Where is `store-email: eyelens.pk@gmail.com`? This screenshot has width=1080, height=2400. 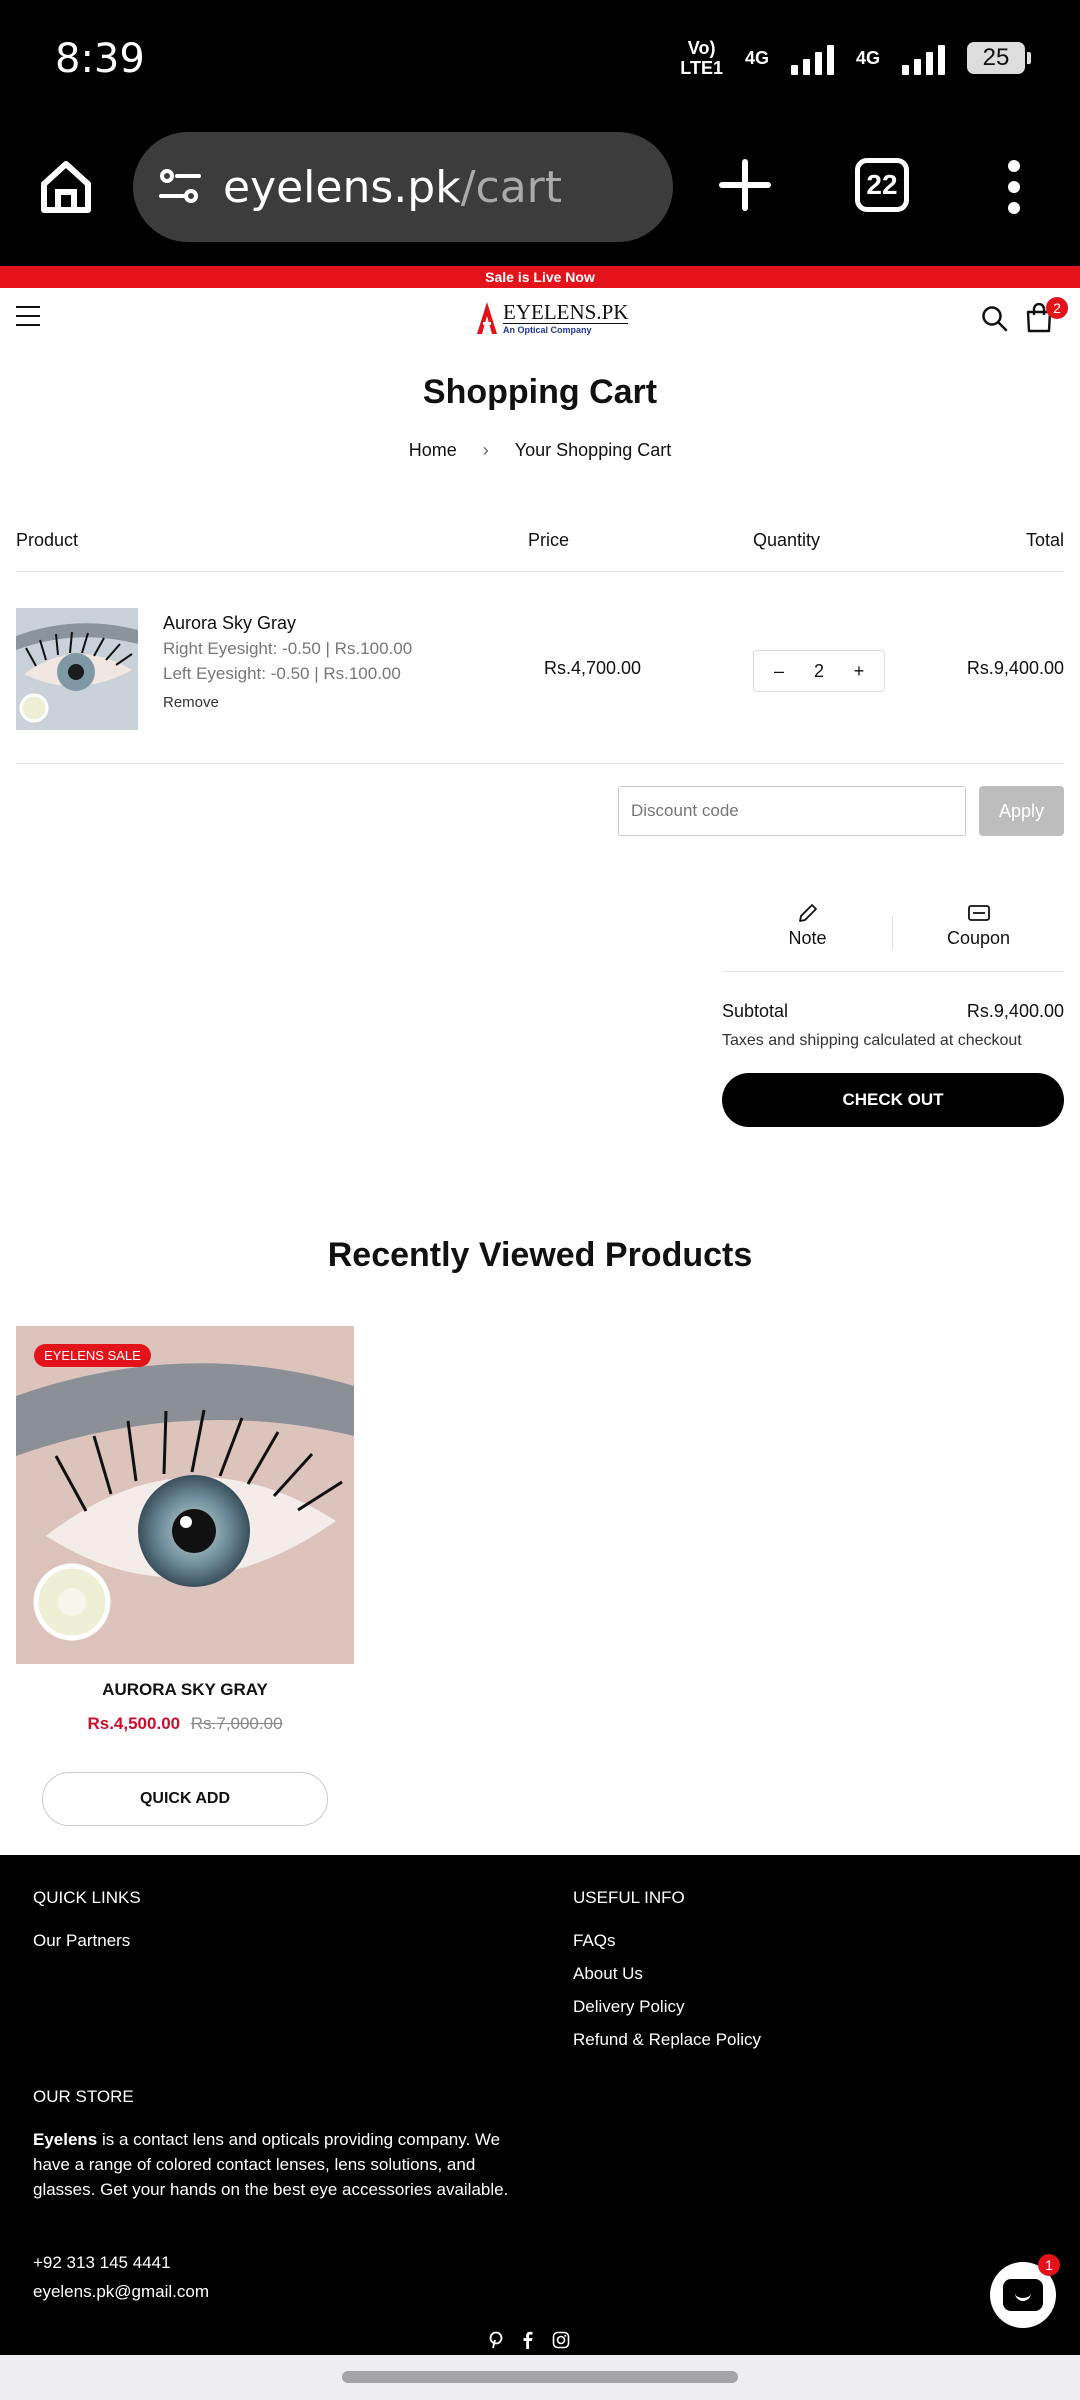
store-email: eyelens.pk@gmail.com is located at coordinates (121, 2292).